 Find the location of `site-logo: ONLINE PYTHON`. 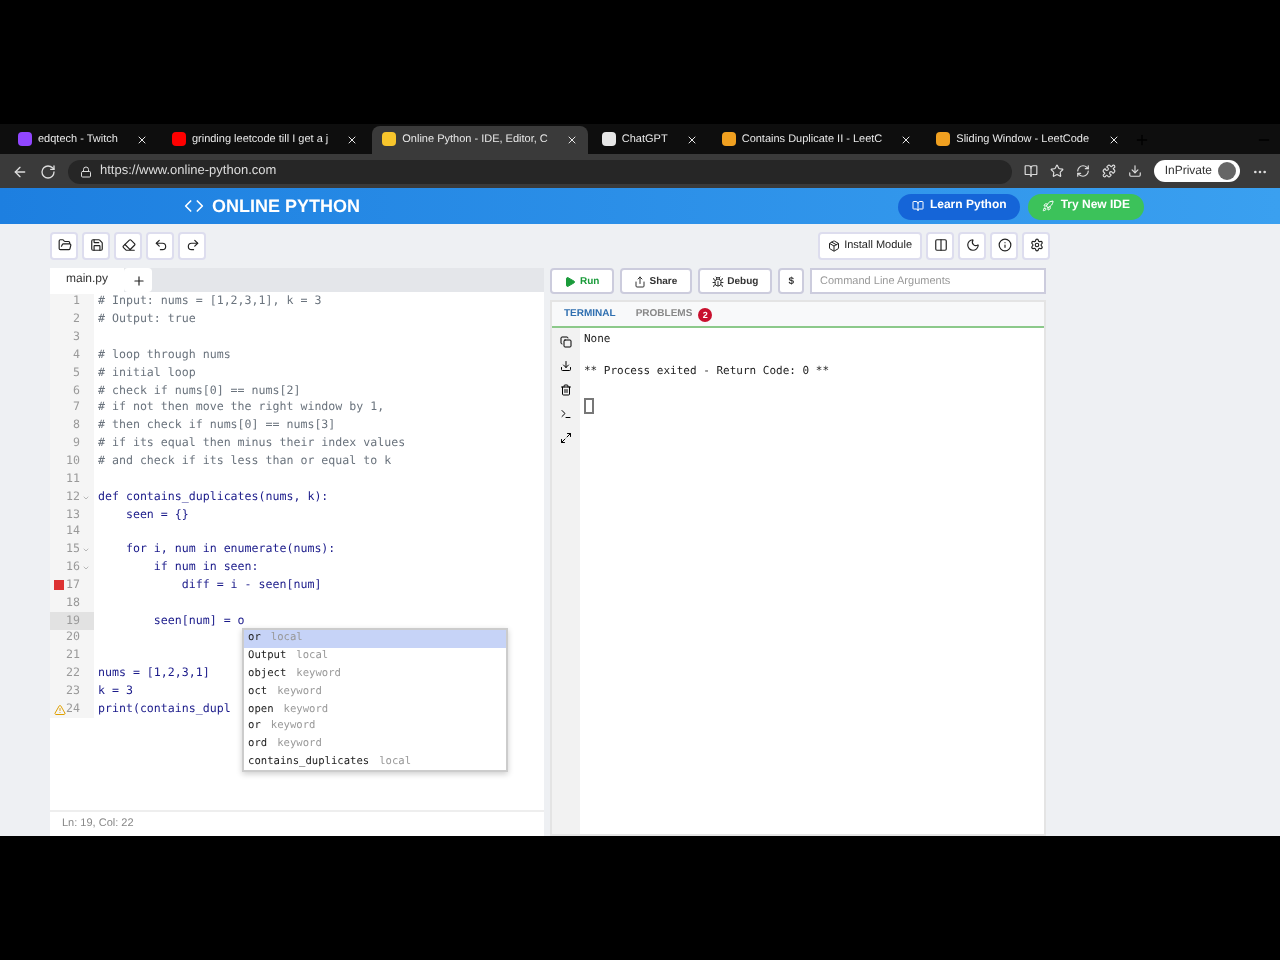

site-logo: ONLINE PYTHON is located at coordinates (551, 206).